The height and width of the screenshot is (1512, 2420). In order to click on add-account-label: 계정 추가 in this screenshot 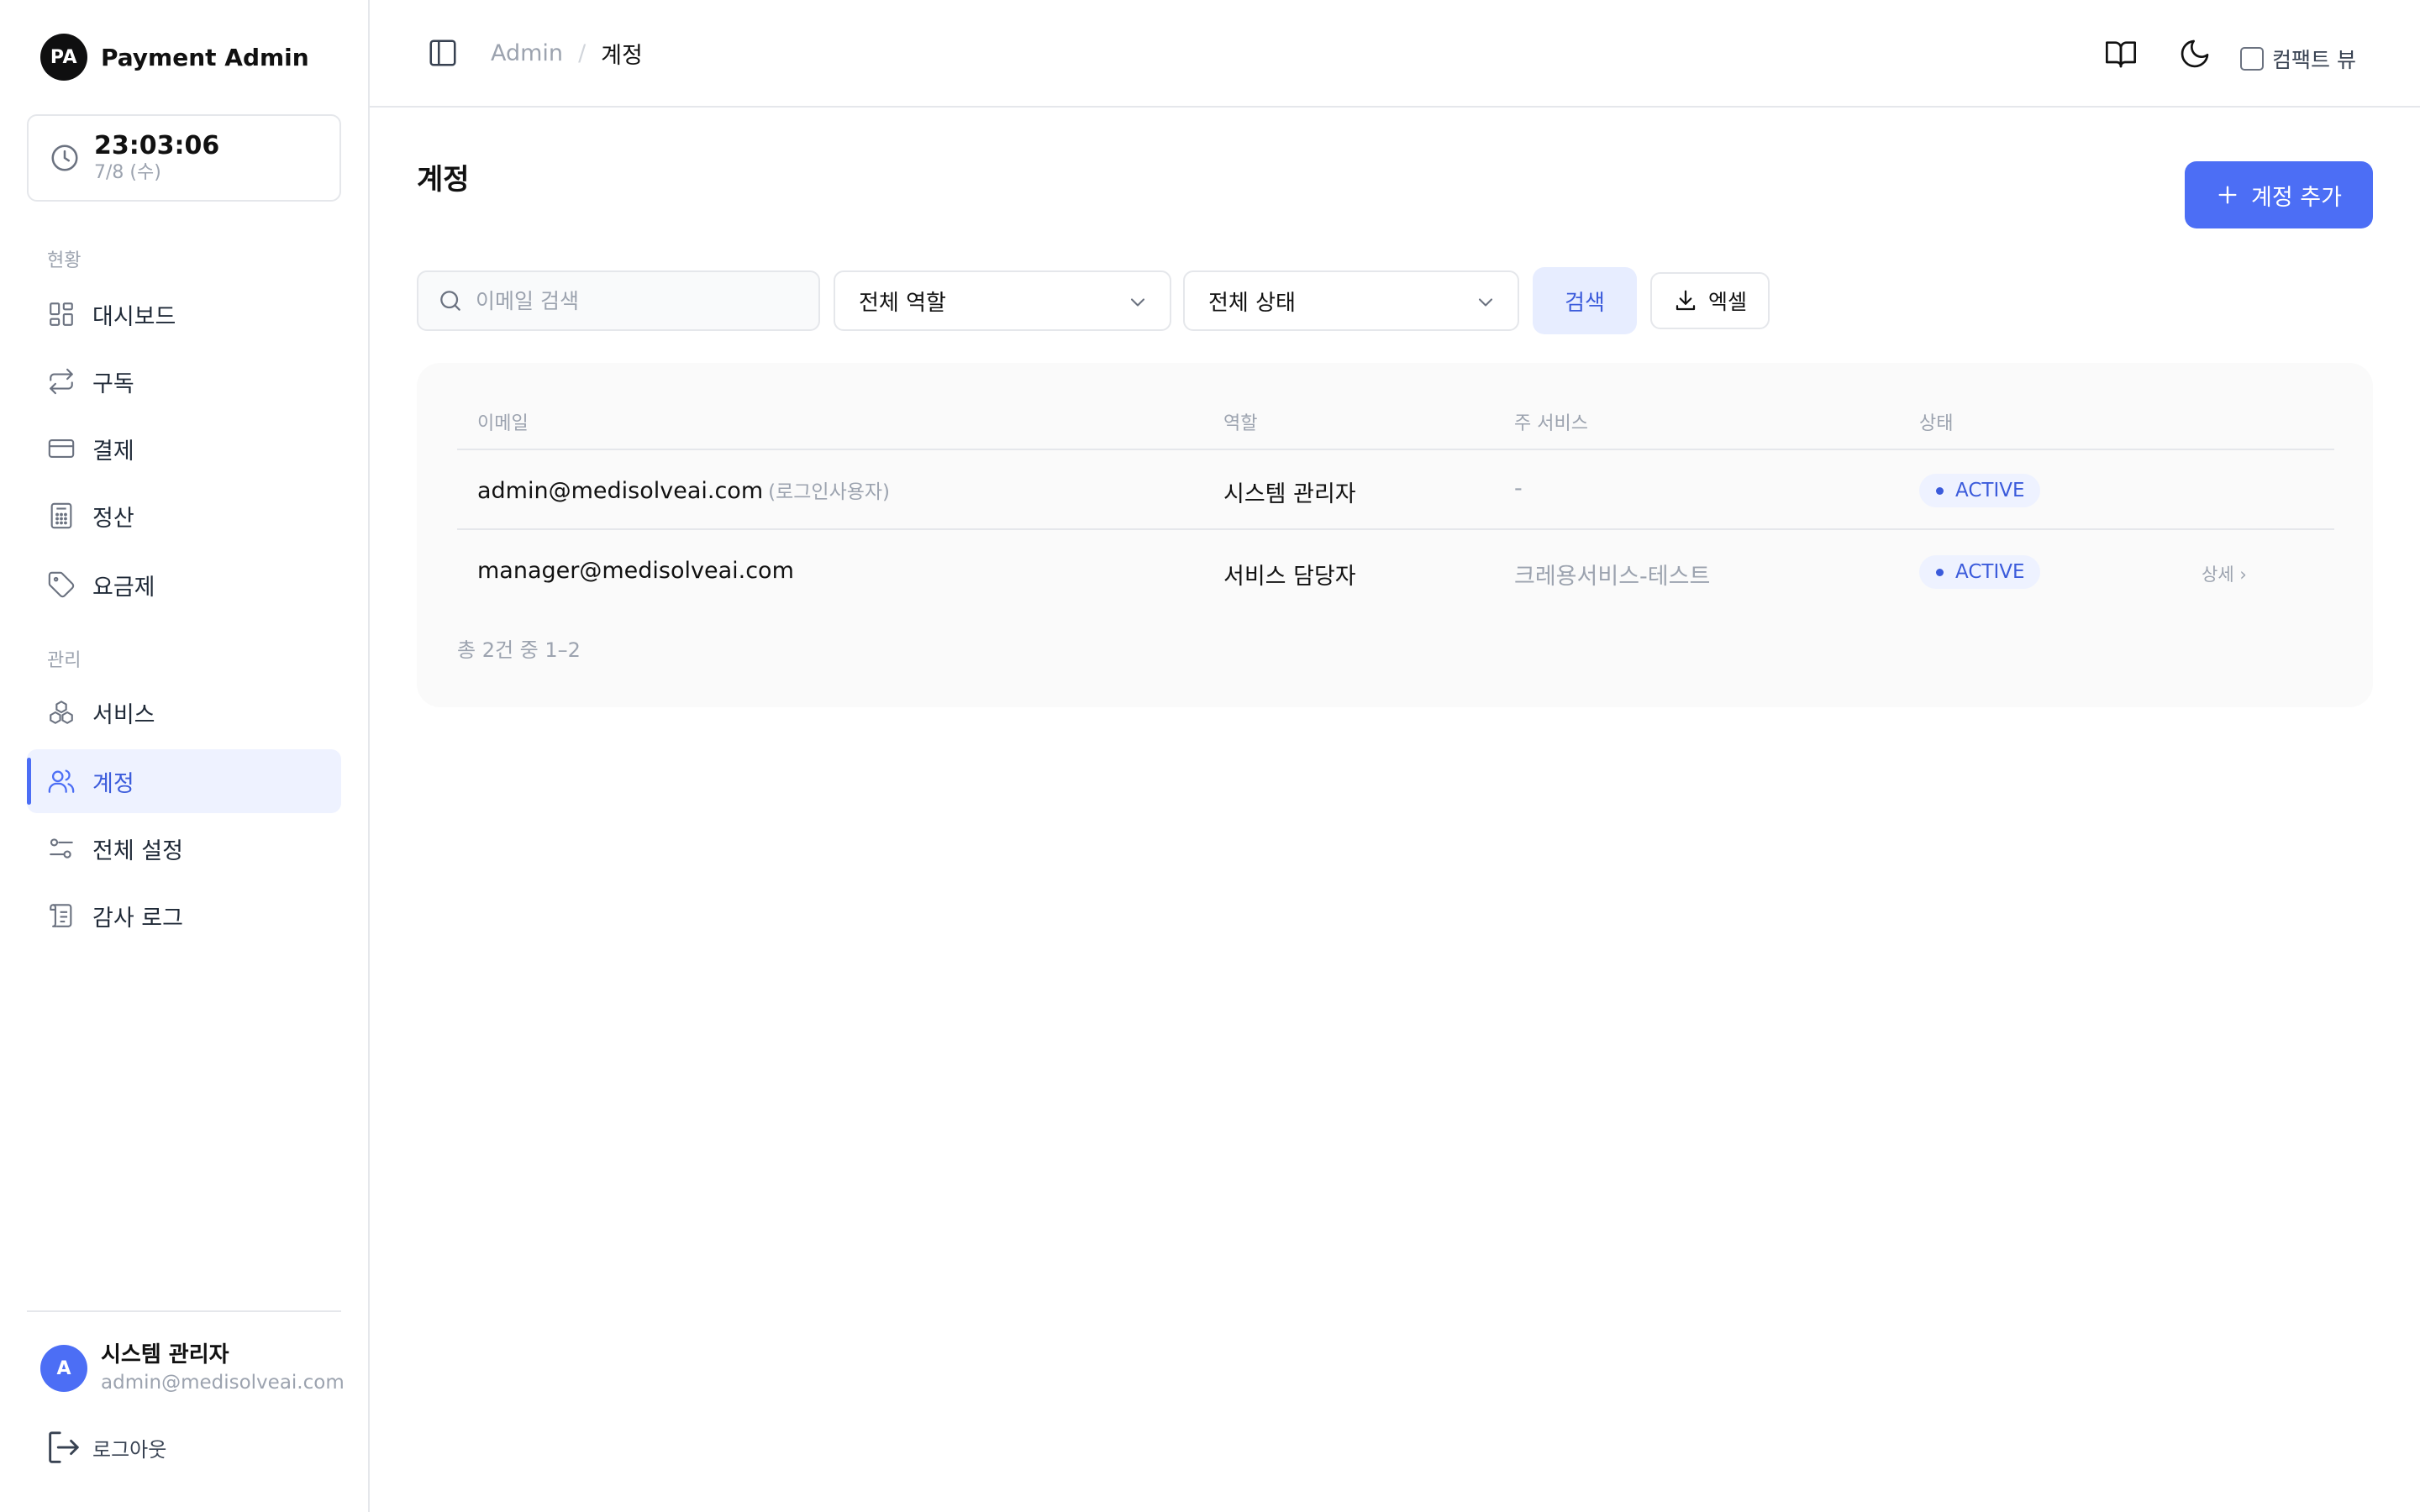, I will do `click(2296, 197)`.